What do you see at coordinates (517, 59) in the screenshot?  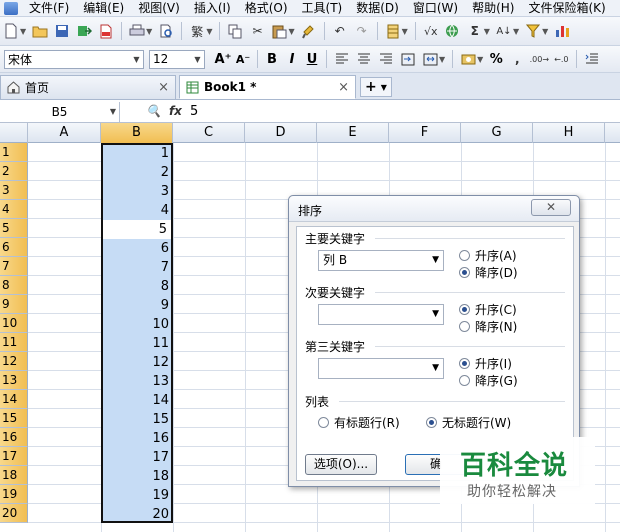 I see `comma-style-icon: ,` at bounding box center [517, 59].